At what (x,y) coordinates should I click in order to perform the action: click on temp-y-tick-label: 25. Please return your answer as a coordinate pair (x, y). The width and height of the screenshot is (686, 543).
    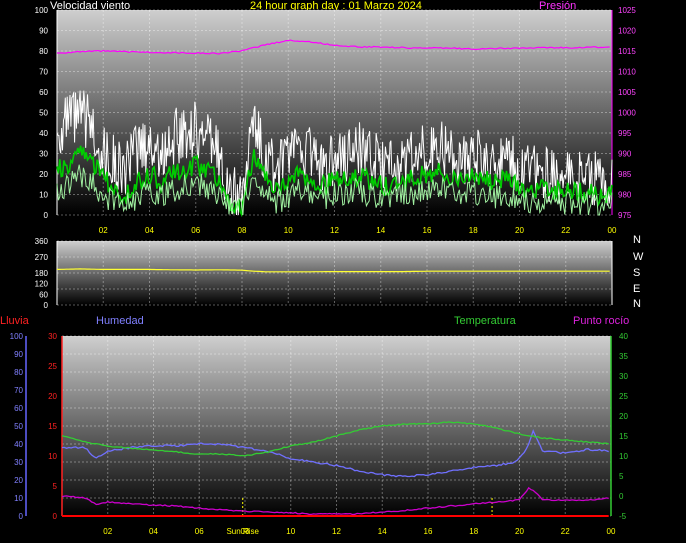
    Looking at the image, I should click on (623, 396).